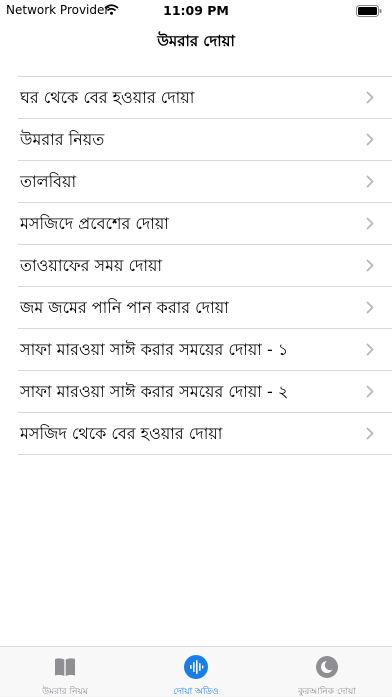 The height and width of the screenshot is (699, 392). I want to click on status-bar: Network Provider 11:09 PM, so click(196, 11).